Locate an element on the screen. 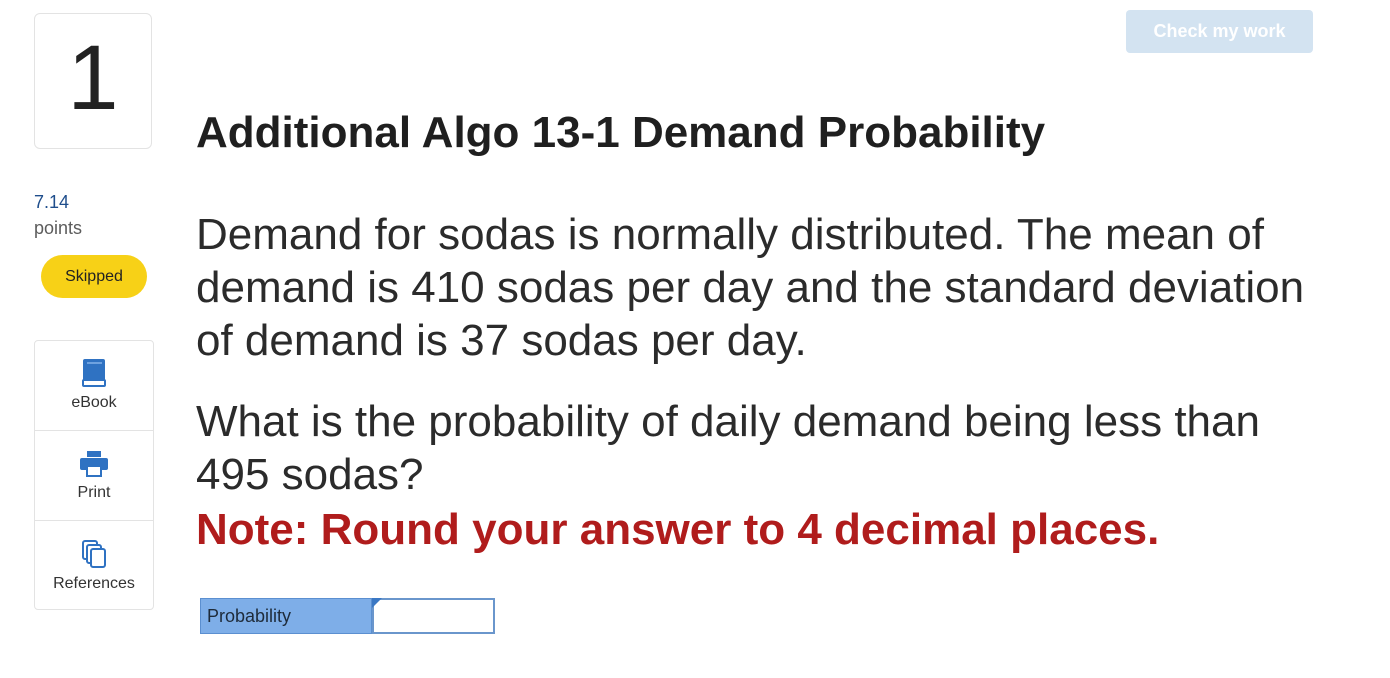  print-label: Print is located at coordinates (94, 492).